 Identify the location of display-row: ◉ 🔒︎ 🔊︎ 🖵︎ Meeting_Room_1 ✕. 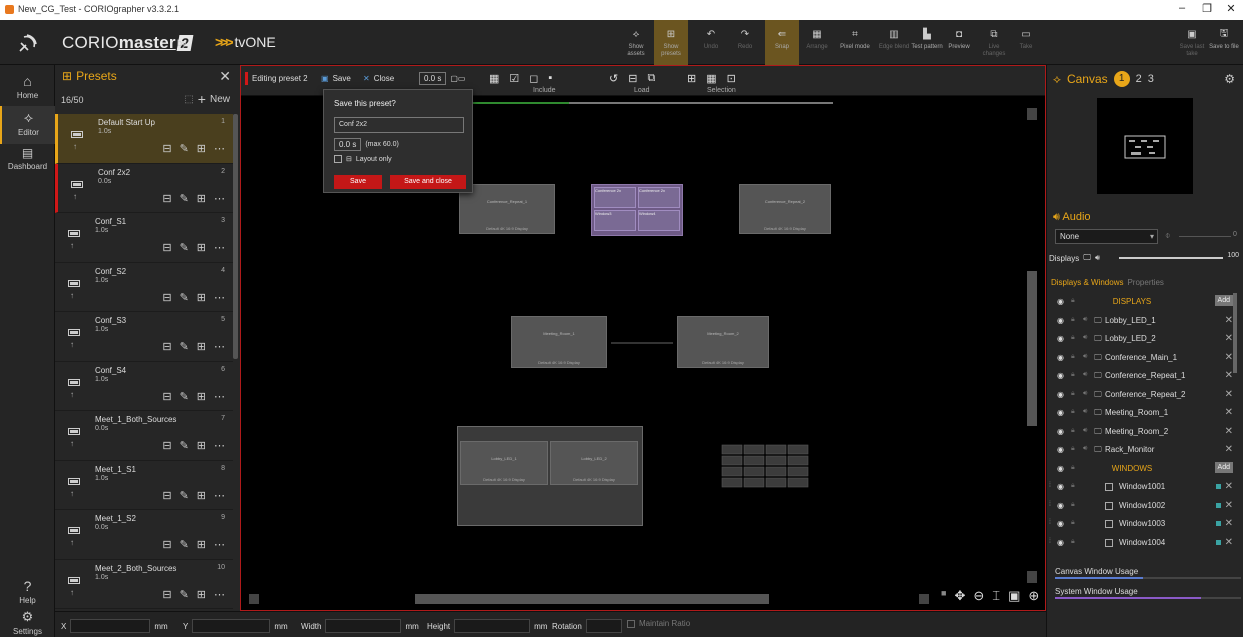
(1142, 413).